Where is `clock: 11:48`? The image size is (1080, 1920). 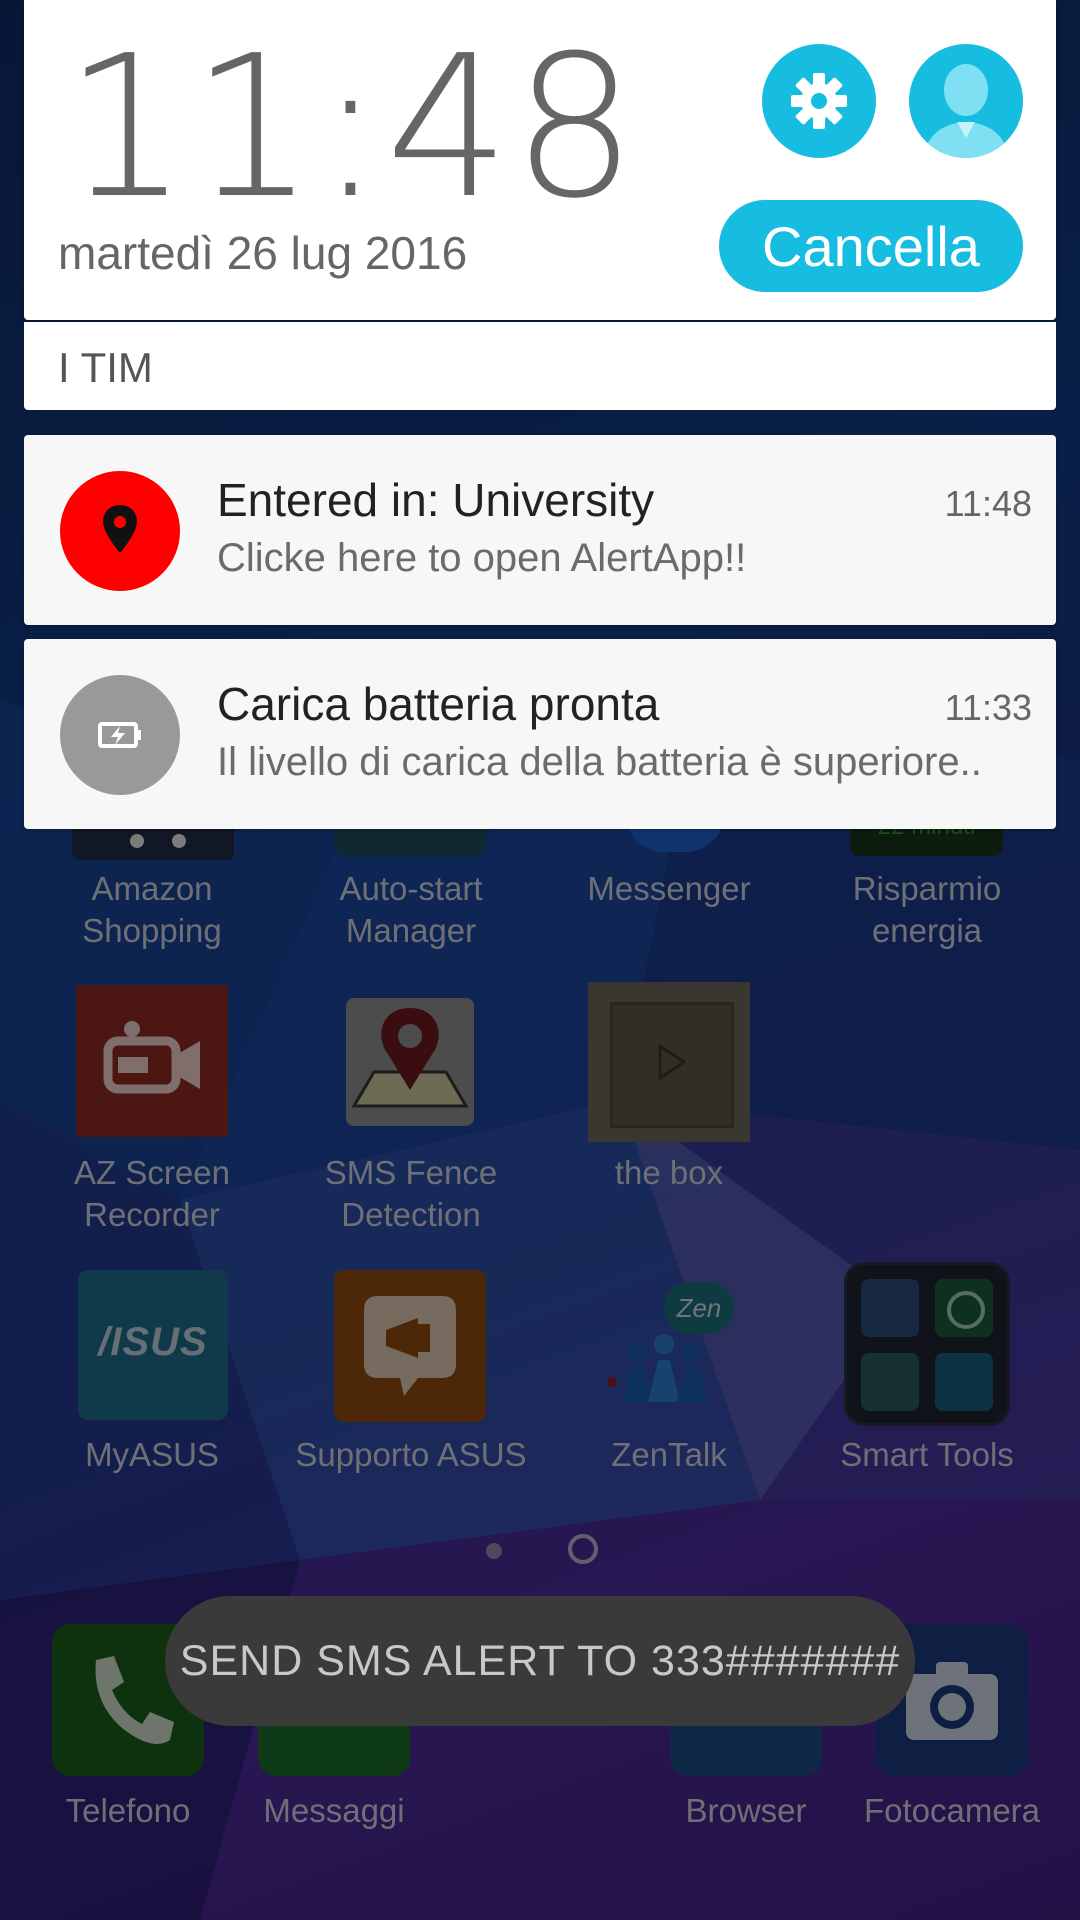 clock: 11:48 is located at coordinates (351, 128).